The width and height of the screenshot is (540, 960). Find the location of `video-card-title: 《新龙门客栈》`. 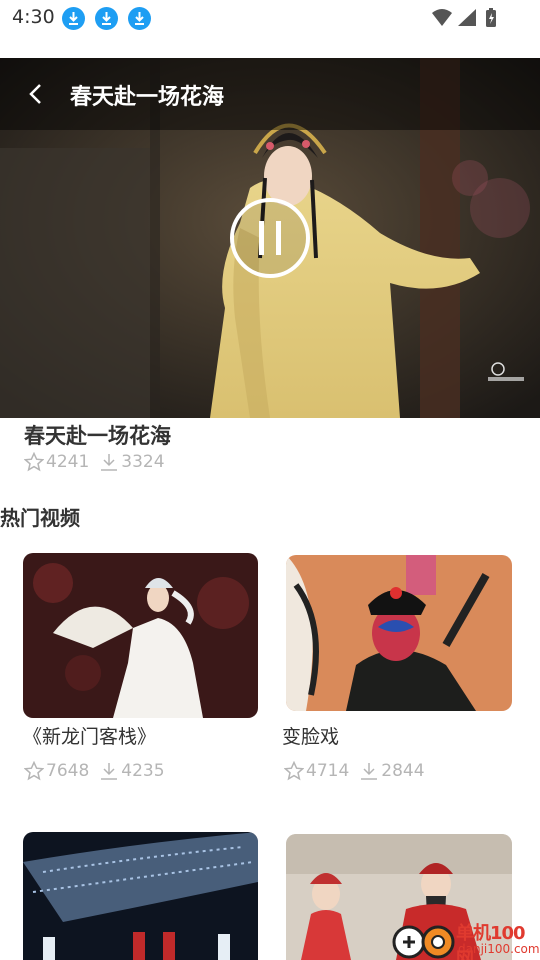

video-card-title: 《新龙门客栈》 is located at coordinates (89, 735).